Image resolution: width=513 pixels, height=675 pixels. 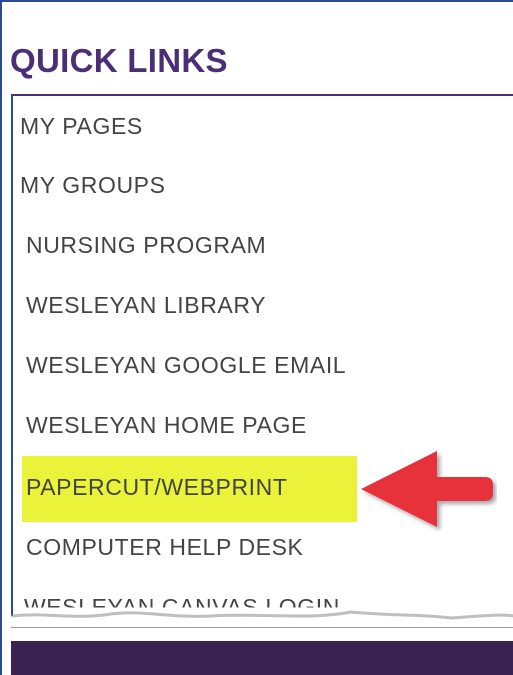 I want to click on list-left-border, so click(x=12, y=362).